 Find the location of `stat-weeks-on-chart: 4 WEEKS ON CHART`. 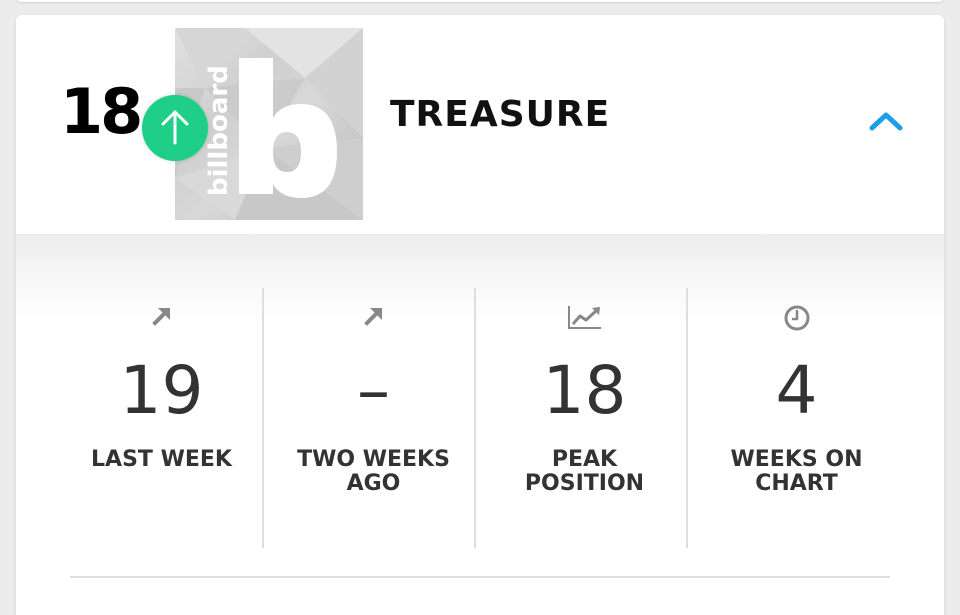

stat-weeks-on-chart: 4 WEEKS ON CHART is located at coordinates (796, 418).